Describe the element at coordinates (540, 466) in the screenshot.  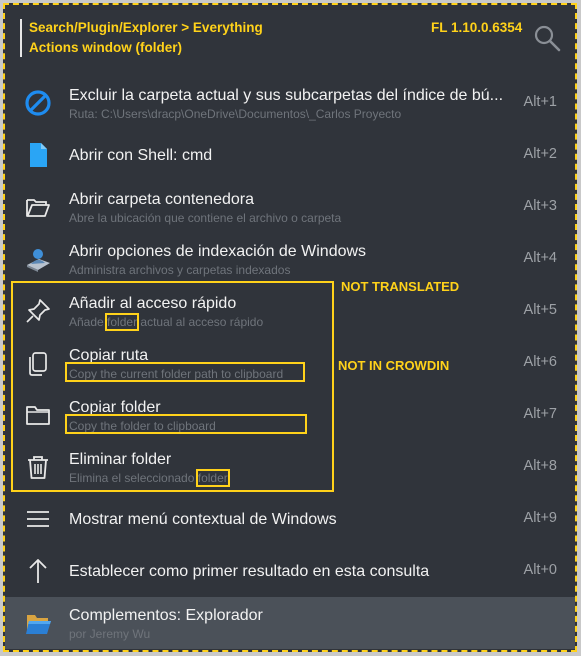
I see `row-hotkey: Alt+8` at that location.